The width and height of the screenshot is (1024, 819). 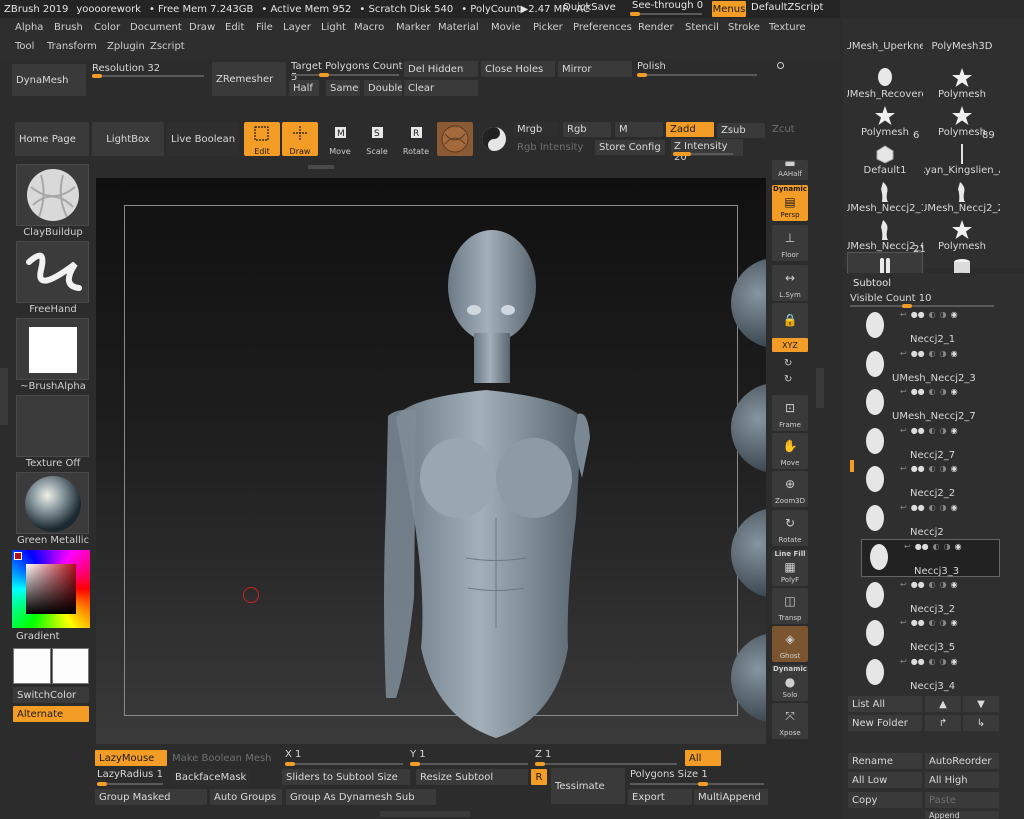 What do you see at coordinates (923, 300) in the screenshot?
I see `visible-count-slider: Visible Count 10` at bounding box center [923, 300].